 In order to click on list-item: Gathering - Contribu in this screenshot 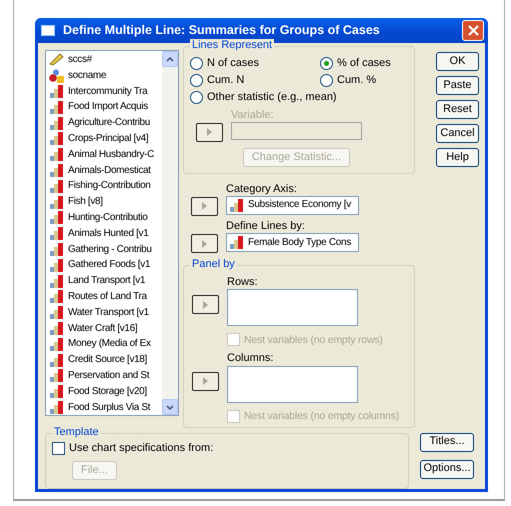, I will do `click(110, 250)`.